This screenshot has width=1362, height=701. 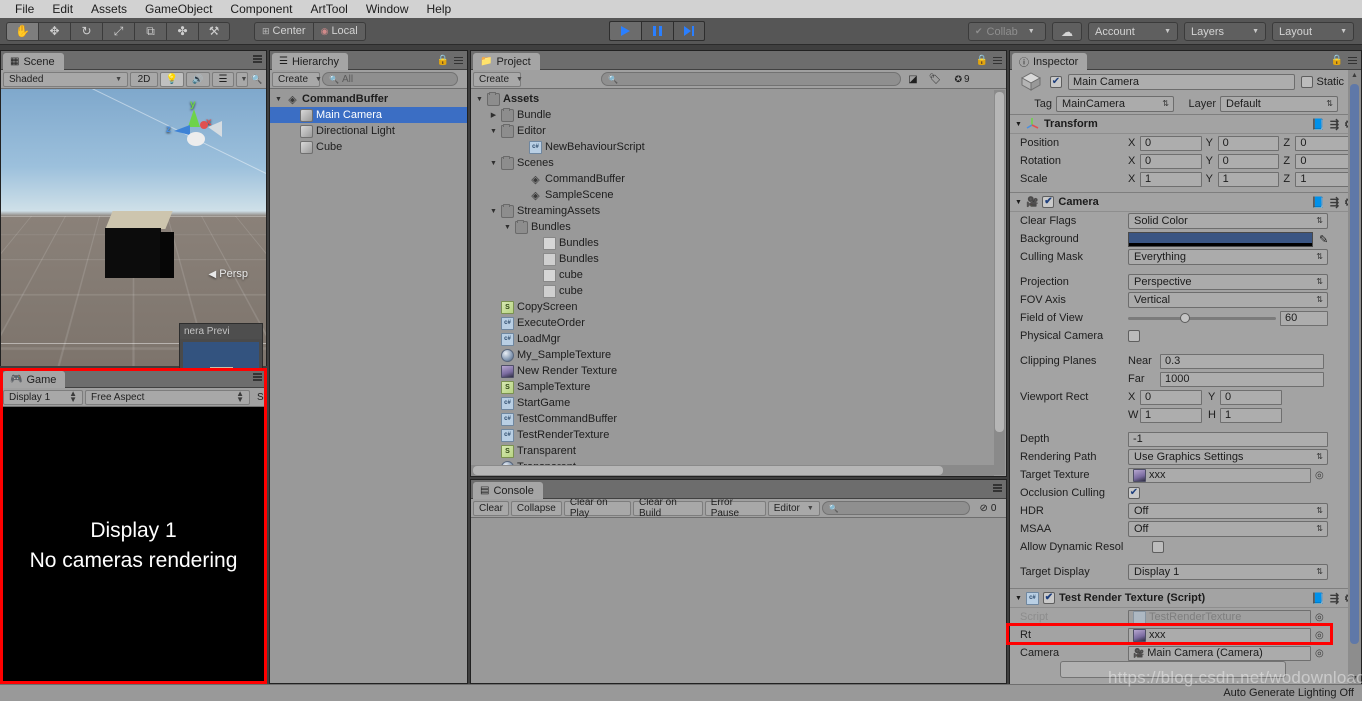 What do you see at coordinates (738, 195) in the screenshot?
I see `tree-row: ▼◈SampleScene` at bounding box center [738, 195].